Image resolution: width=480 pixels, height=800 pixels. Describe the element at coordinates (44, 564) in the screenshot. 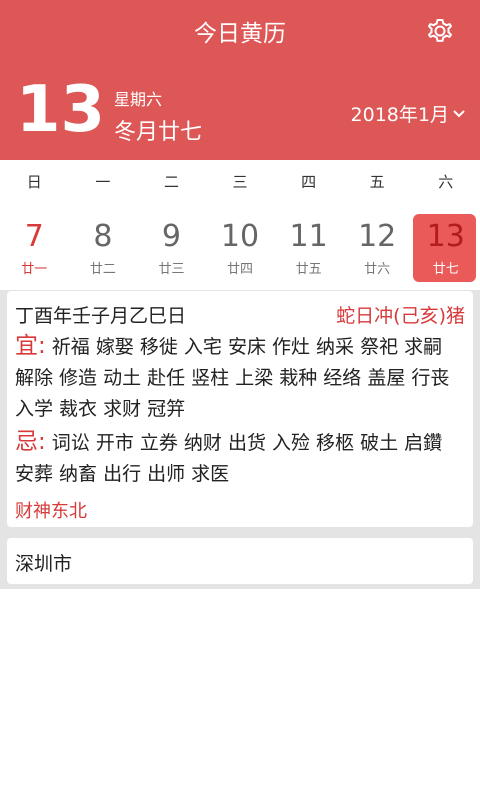

I see `city-name: 深圳市` at that location.